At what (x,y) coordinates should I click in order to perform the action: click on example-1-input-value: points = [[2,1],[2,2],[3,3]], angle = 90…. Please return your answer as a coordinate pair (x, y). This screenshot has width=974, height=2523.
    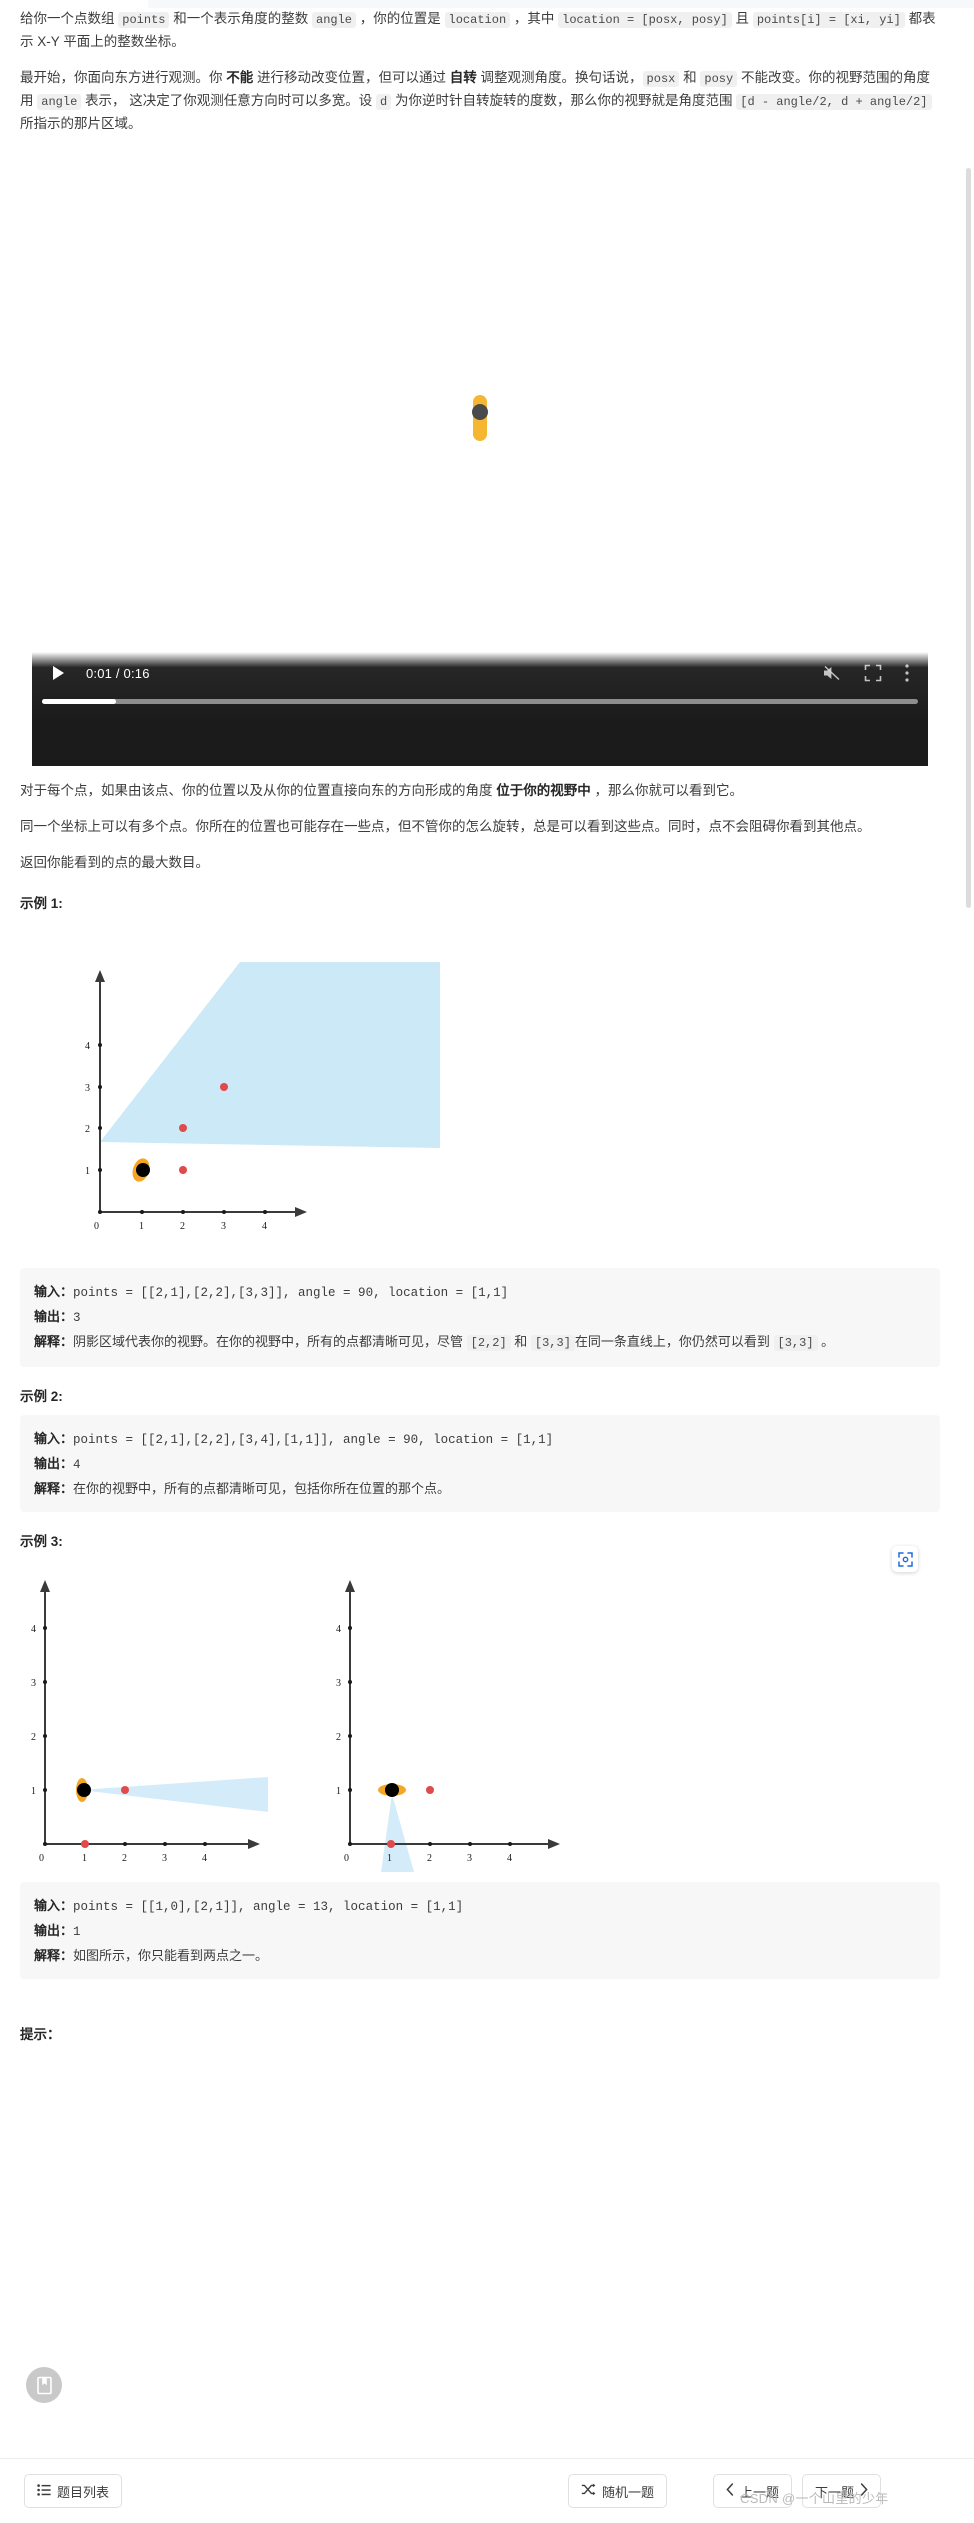
    Looking at the image, I should click on (291, 1293).